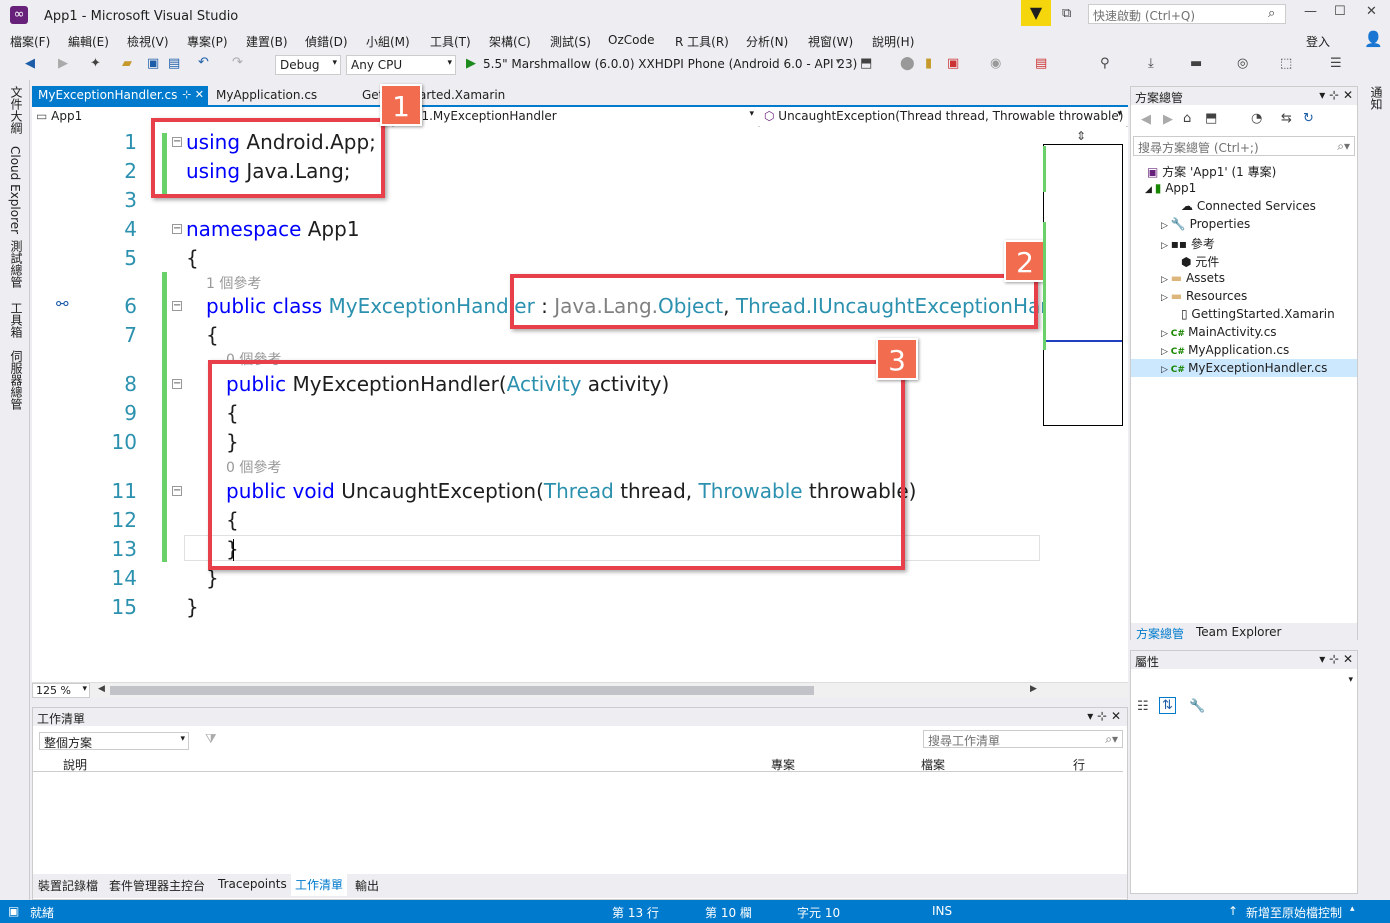 The height and width of the screenshot is (923, 1390). What do you see at coordinates (1187, 118) in the screenshot?
I see `home-icon: ⌂` at bounding box center [1187, 118].